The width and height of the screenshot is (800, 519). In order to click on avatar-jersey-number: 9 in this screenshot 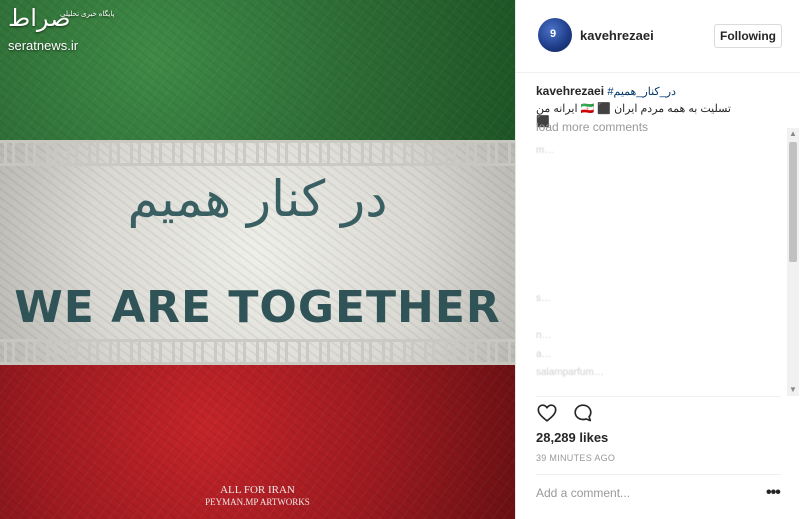, I will do `click(553, 34)`.